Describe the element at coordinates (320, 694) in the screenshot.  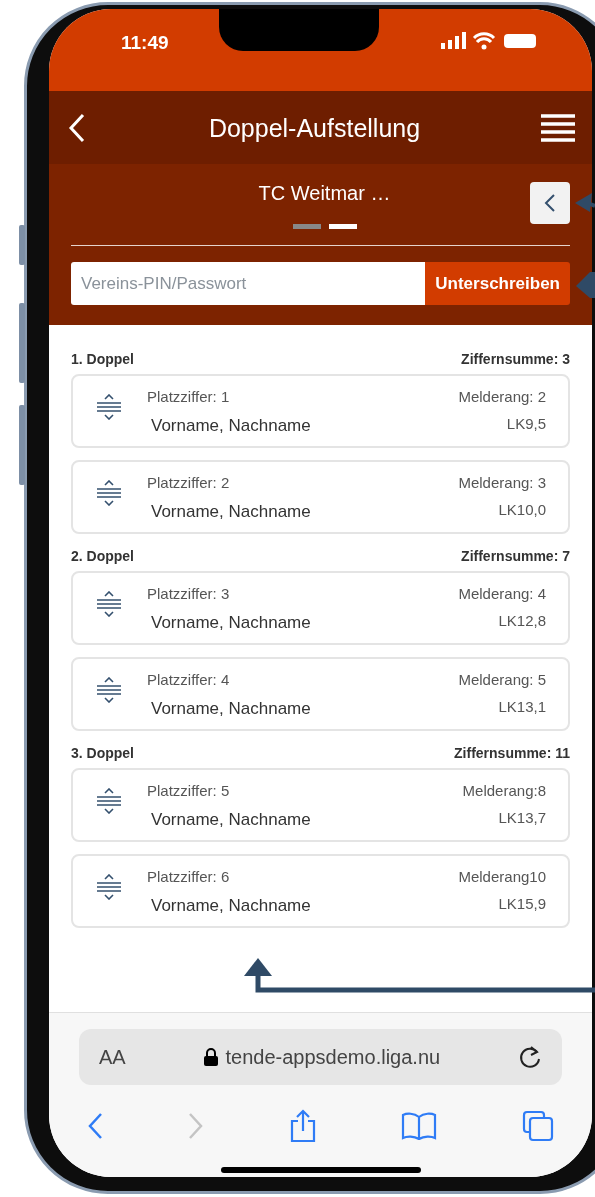
I see `player-card: Platzziffer: 4 Vorname, Nachname Melderang: 5 LK13,1` at that location.